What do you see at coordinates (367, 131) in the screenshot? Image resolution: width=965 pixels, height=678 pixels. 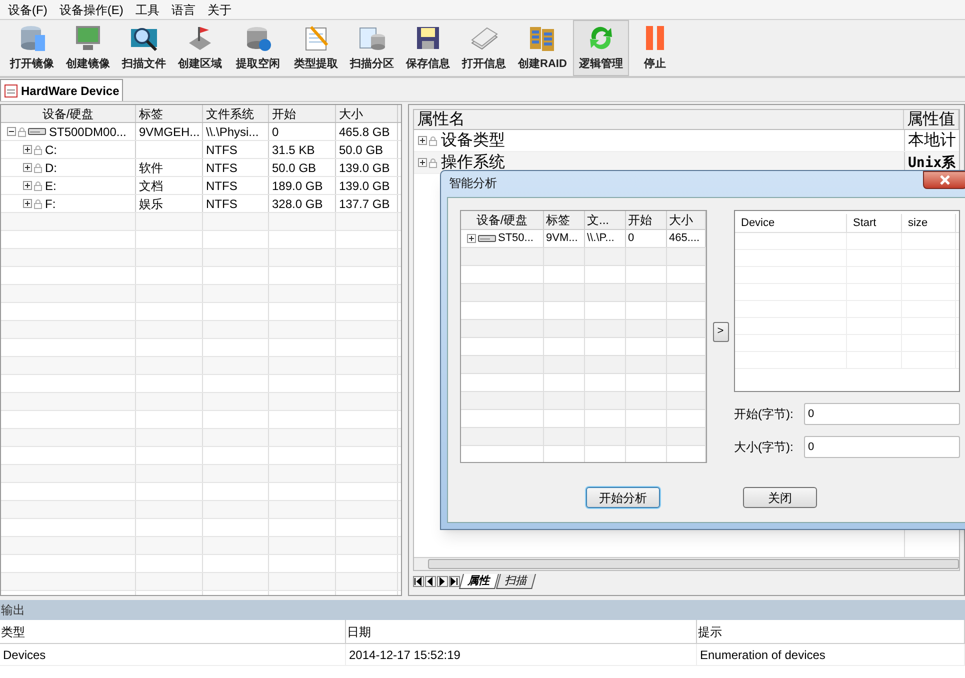 I see `table-cell: 465.8 GB` at bounding box center [367, 131].